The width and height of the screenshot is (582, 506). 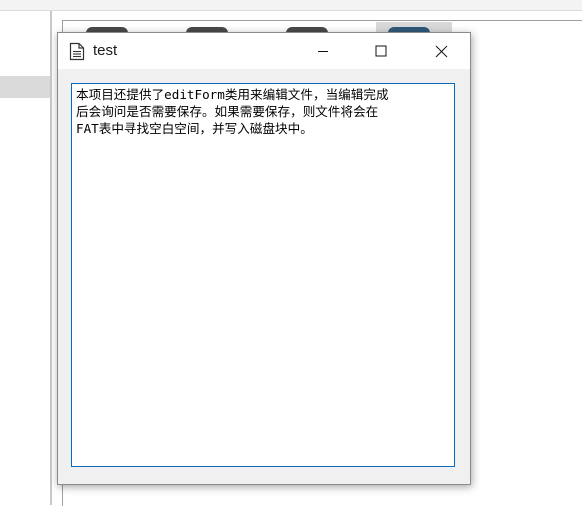 I want to click on close-icon, so click(x=441, y=51).